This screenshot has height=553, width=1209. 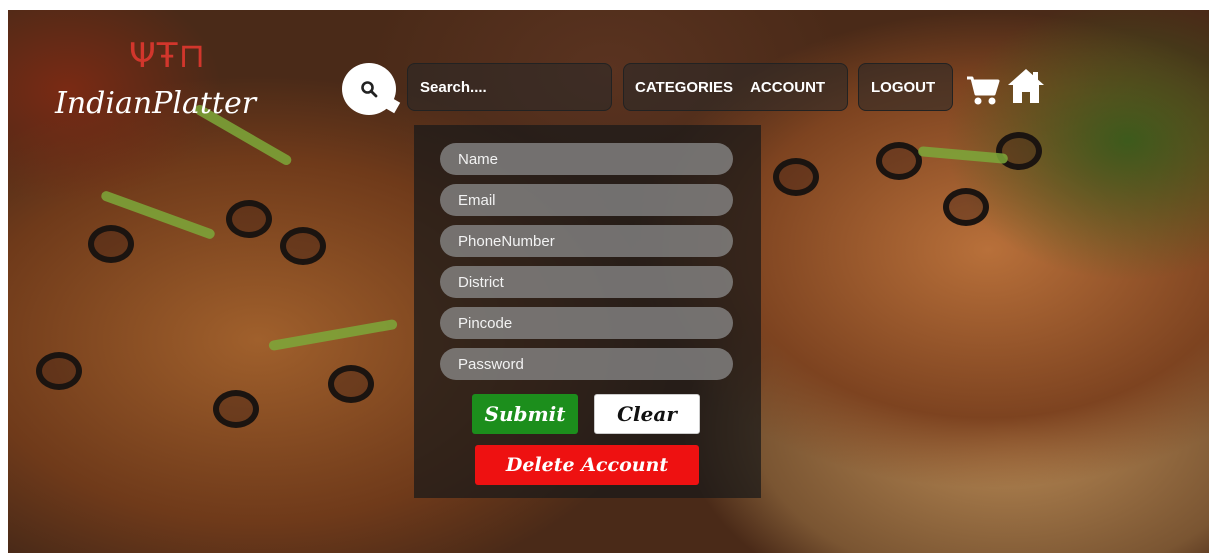 What do you see at coordinates (684, 87) in the screenshot?
I see `nav-categories-link: CATEGORIES` at bounding box center [684, 87].